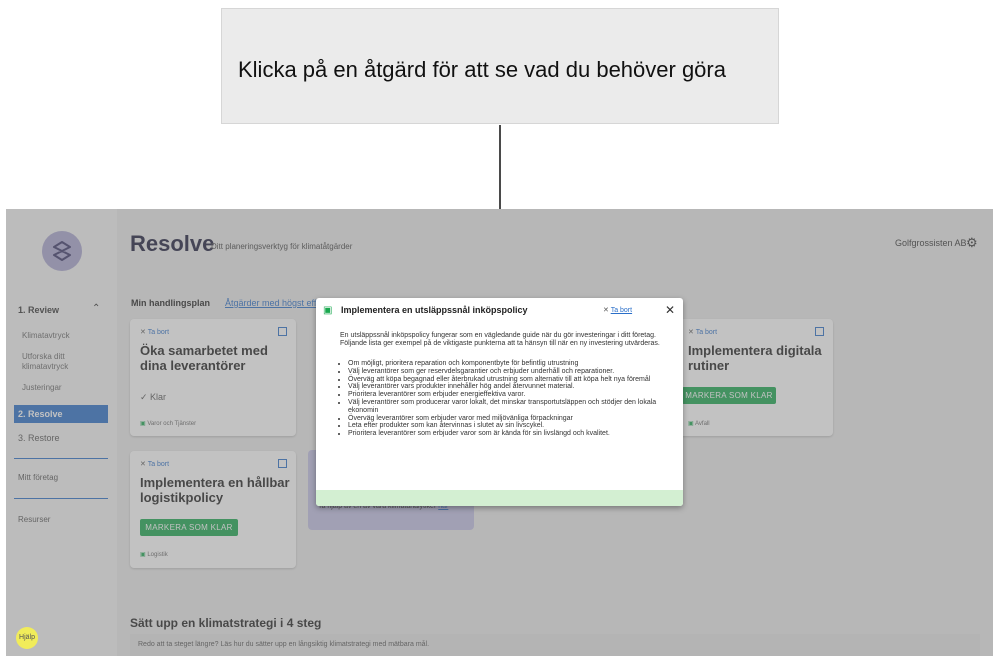 This screenshot has width=998, height=661. I want to click on help-button: Hjälp, so click(27, 638).